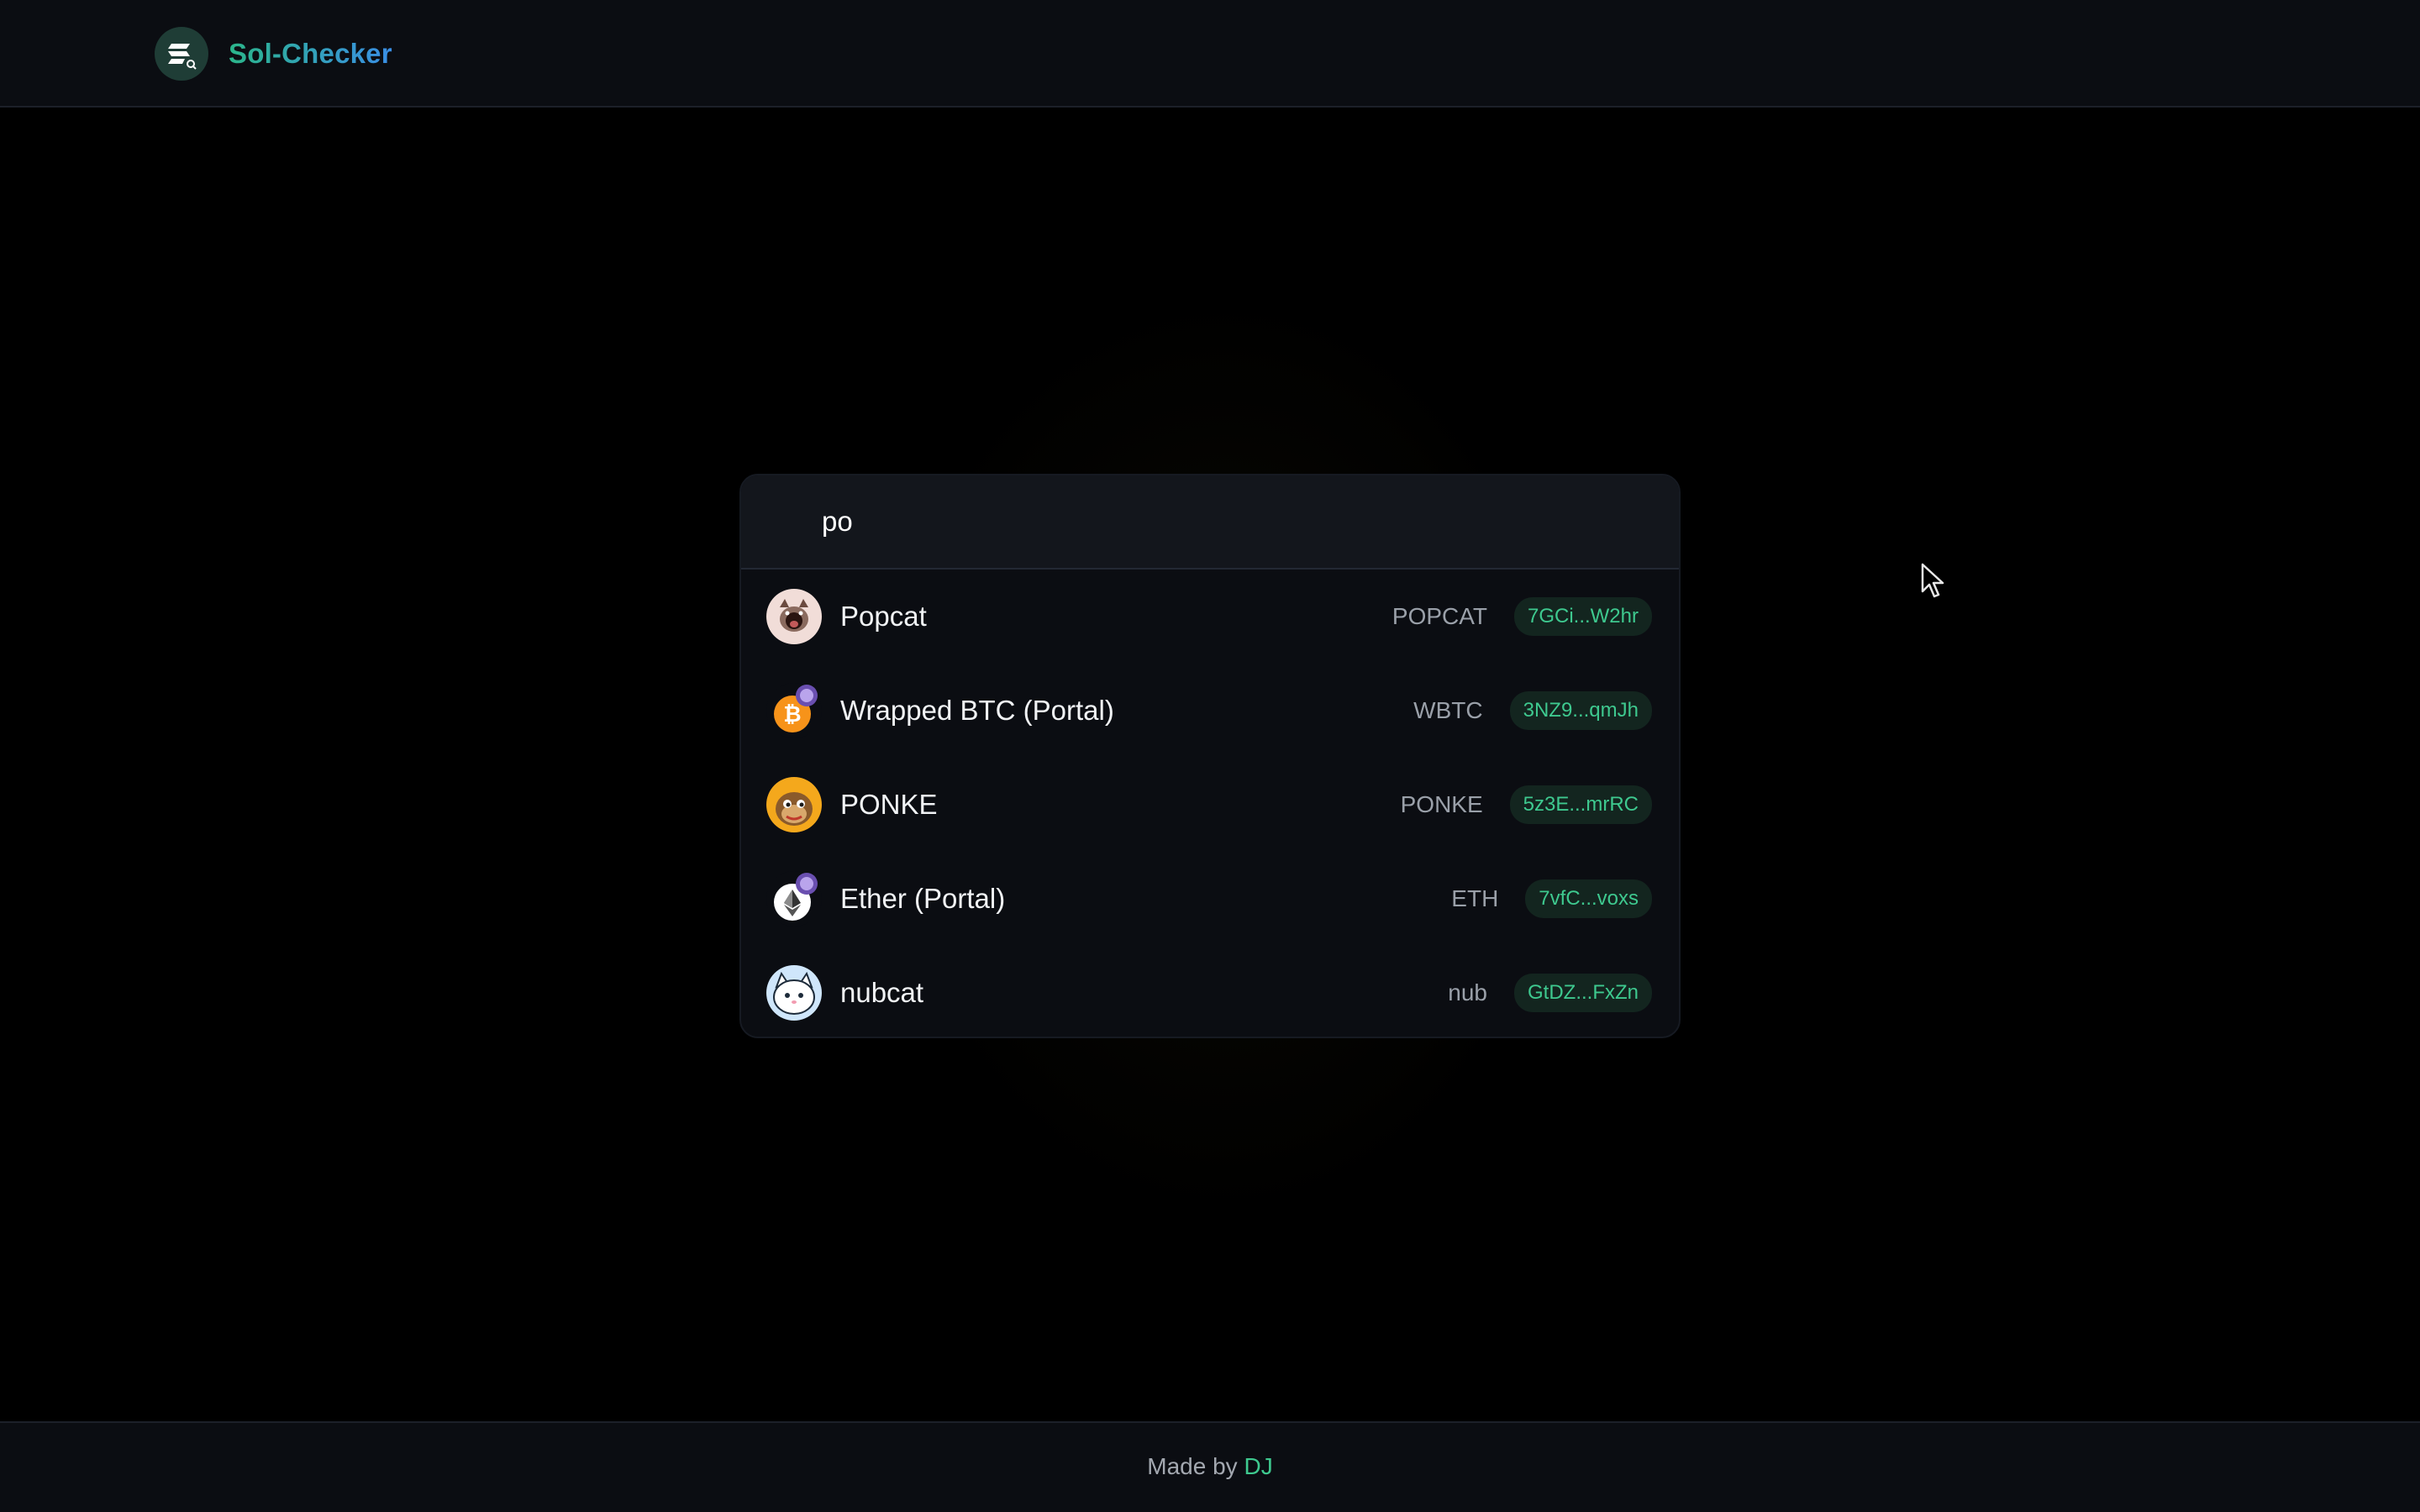  I want to click on result-item-nubcat: nubcat nub GtDZ...FxZn, so click(1210, 991).